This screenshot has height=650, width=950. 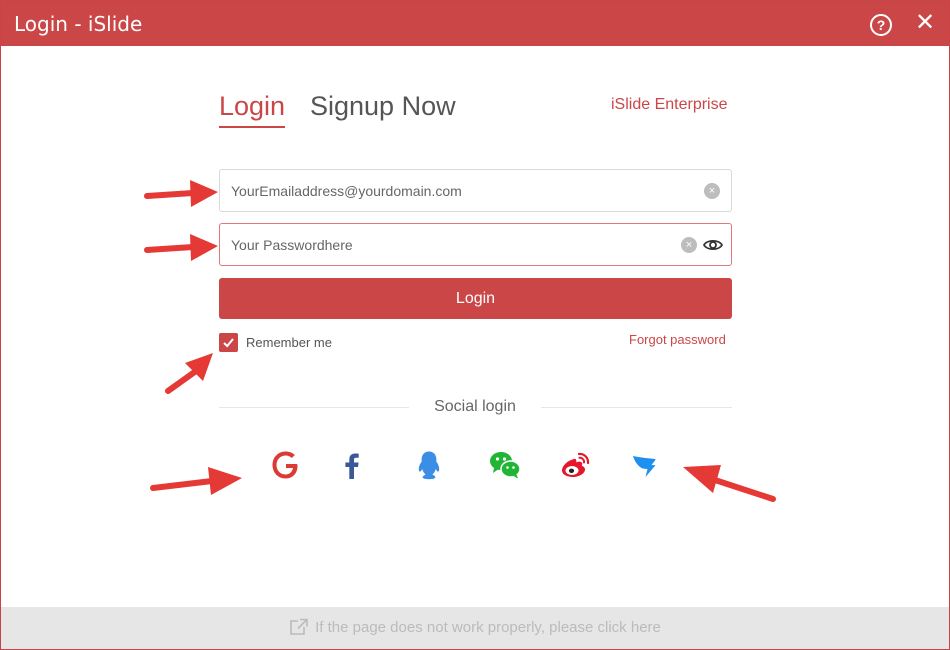 What do you see at coordinates (299, 626) in the screenshot?
I see `external-link-icon` at bounding box center [299, 626].